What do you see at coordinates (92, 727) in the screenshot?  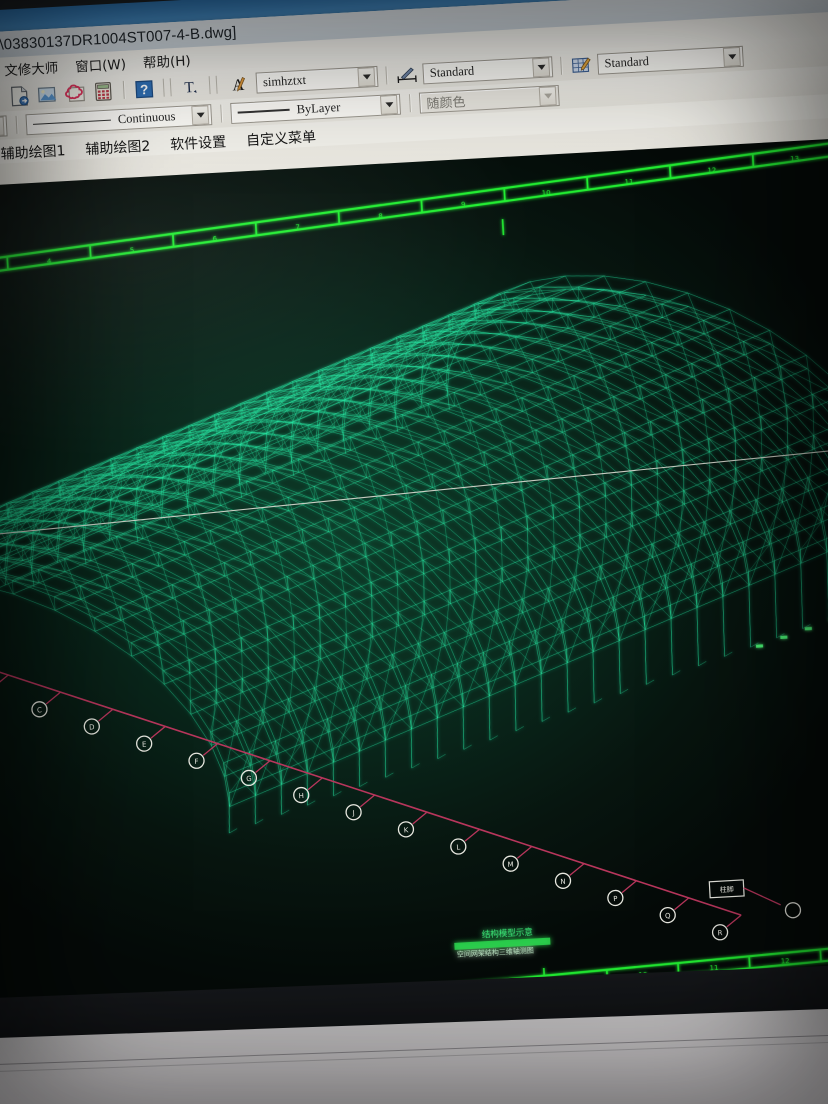 I see `svg-text: D` at bounding box center [92, 727].